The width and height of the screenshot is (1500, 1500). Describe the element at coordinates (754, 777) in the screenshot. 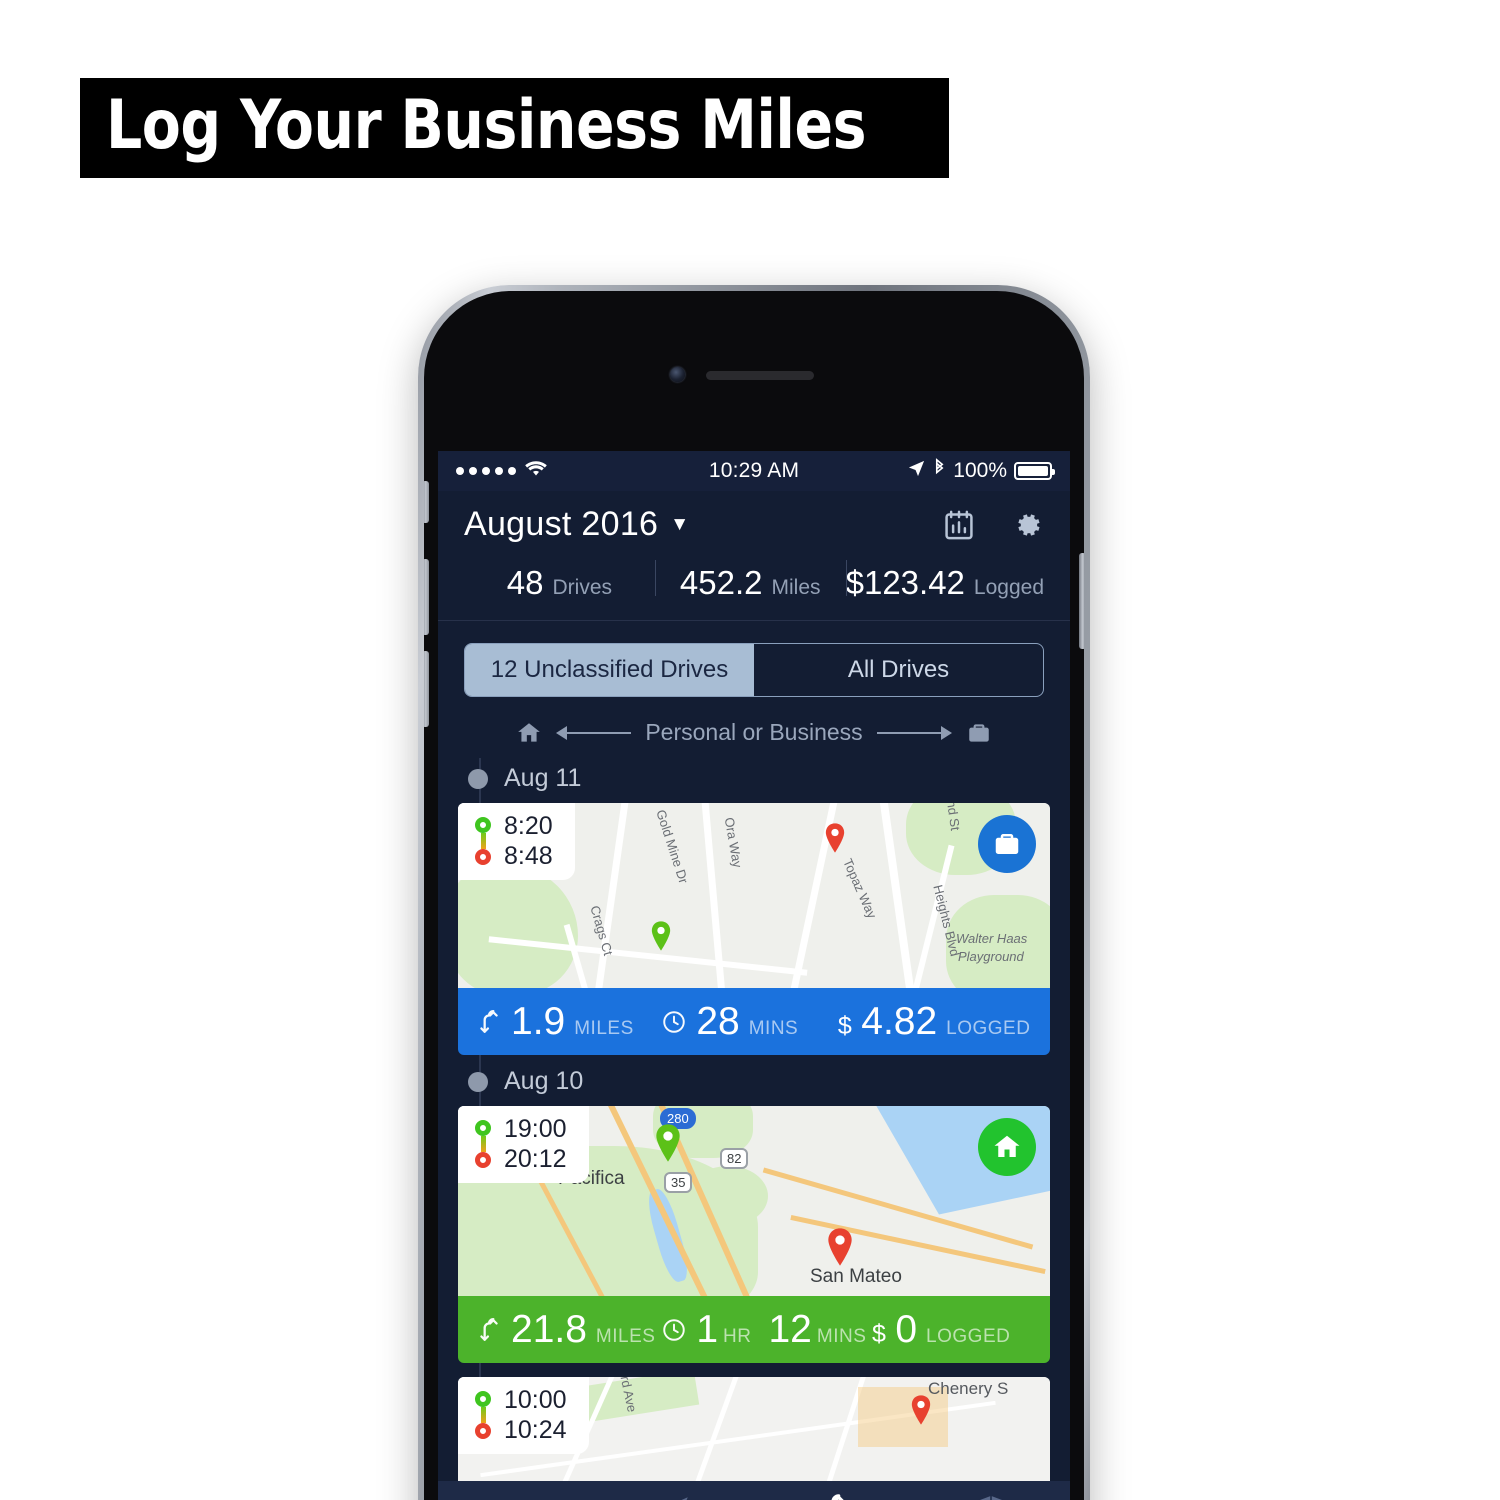

I see `day-header: Aug 11` at that location.